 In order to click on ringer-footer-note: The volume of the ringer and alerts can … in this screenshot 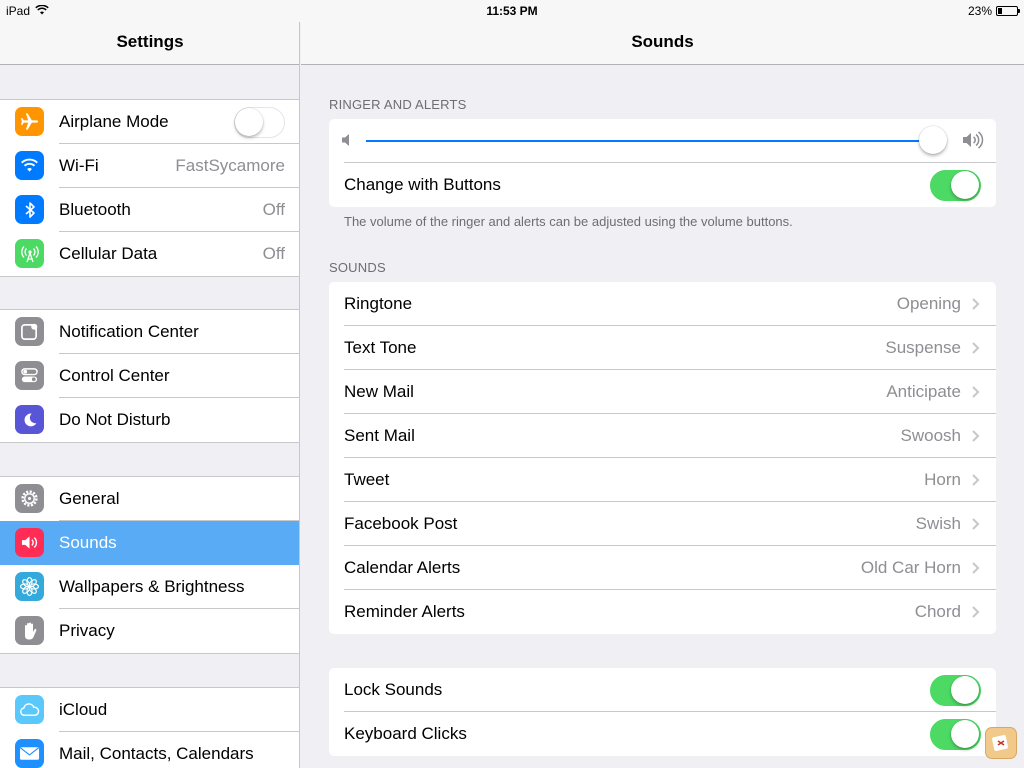, I will do `click(568, 221)`.